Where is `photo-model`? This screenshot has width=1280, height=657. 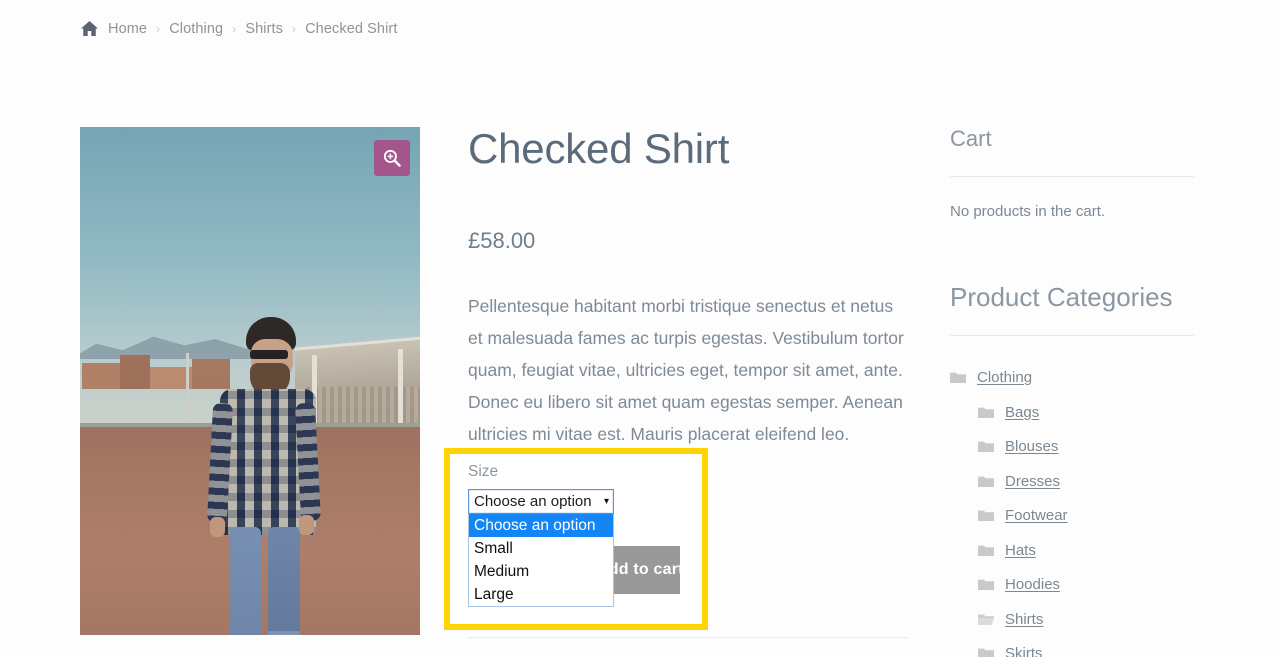 photo-model is located at coordinates (264, 476).